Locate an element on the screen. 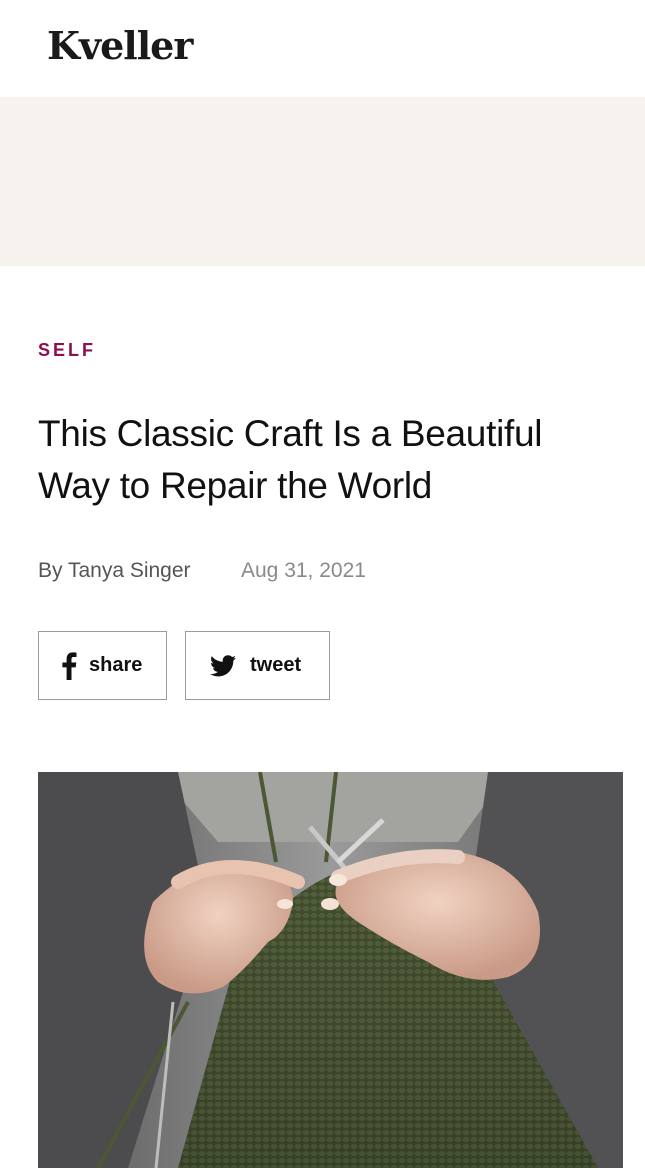 The width and height of the screenshot is (645, 1168). article-byline: By Tanya Singer is located at coordinates (114, 571).